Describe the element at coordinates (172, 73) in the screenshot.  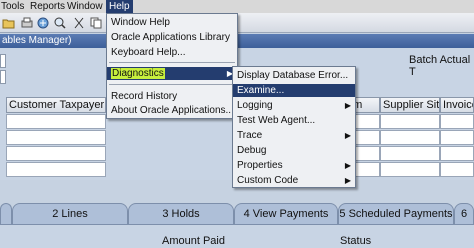
I see `menu-item-diagnostics: Diagnostics ▶` at that location.